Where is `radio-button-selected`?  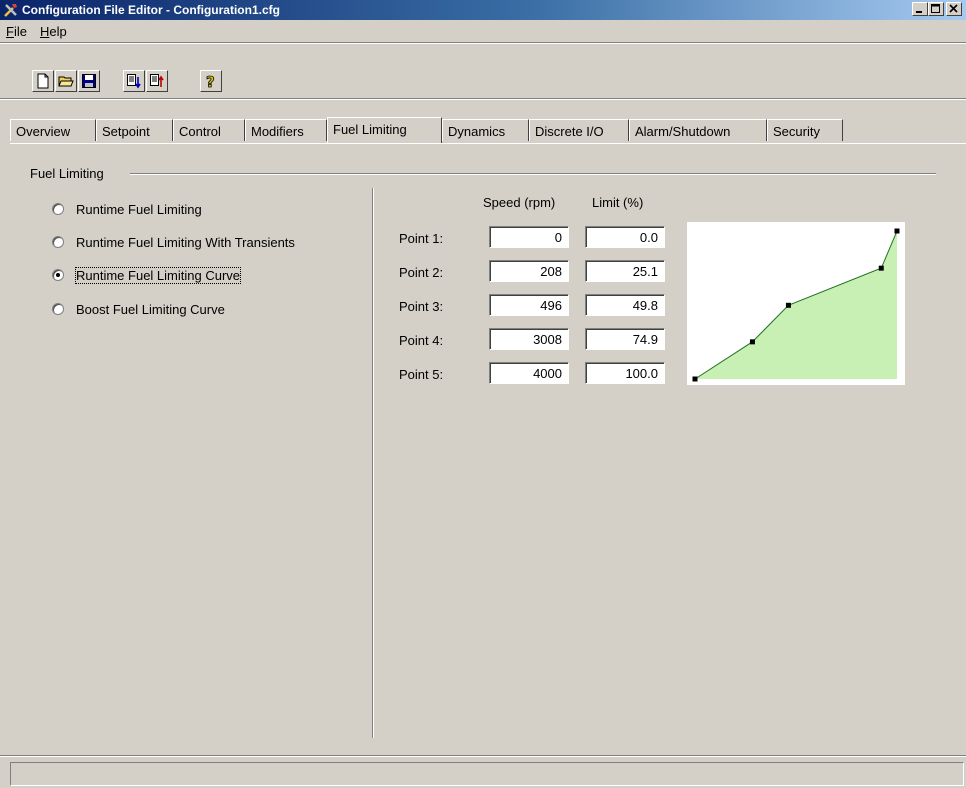
radio-button-selected is located at coordinates (58, 275).